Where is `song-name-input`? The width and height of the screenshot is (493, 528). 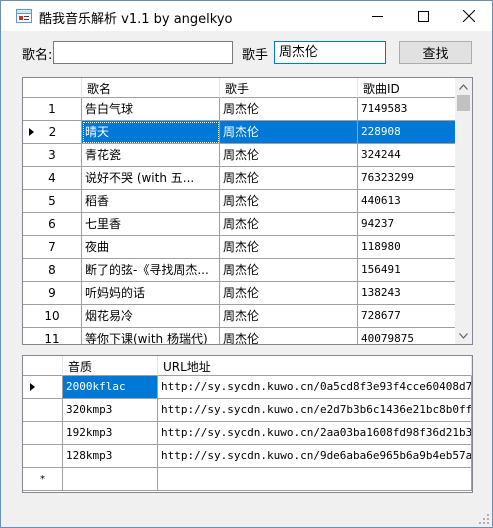 song-name-input is located at coordinates (143, 52).